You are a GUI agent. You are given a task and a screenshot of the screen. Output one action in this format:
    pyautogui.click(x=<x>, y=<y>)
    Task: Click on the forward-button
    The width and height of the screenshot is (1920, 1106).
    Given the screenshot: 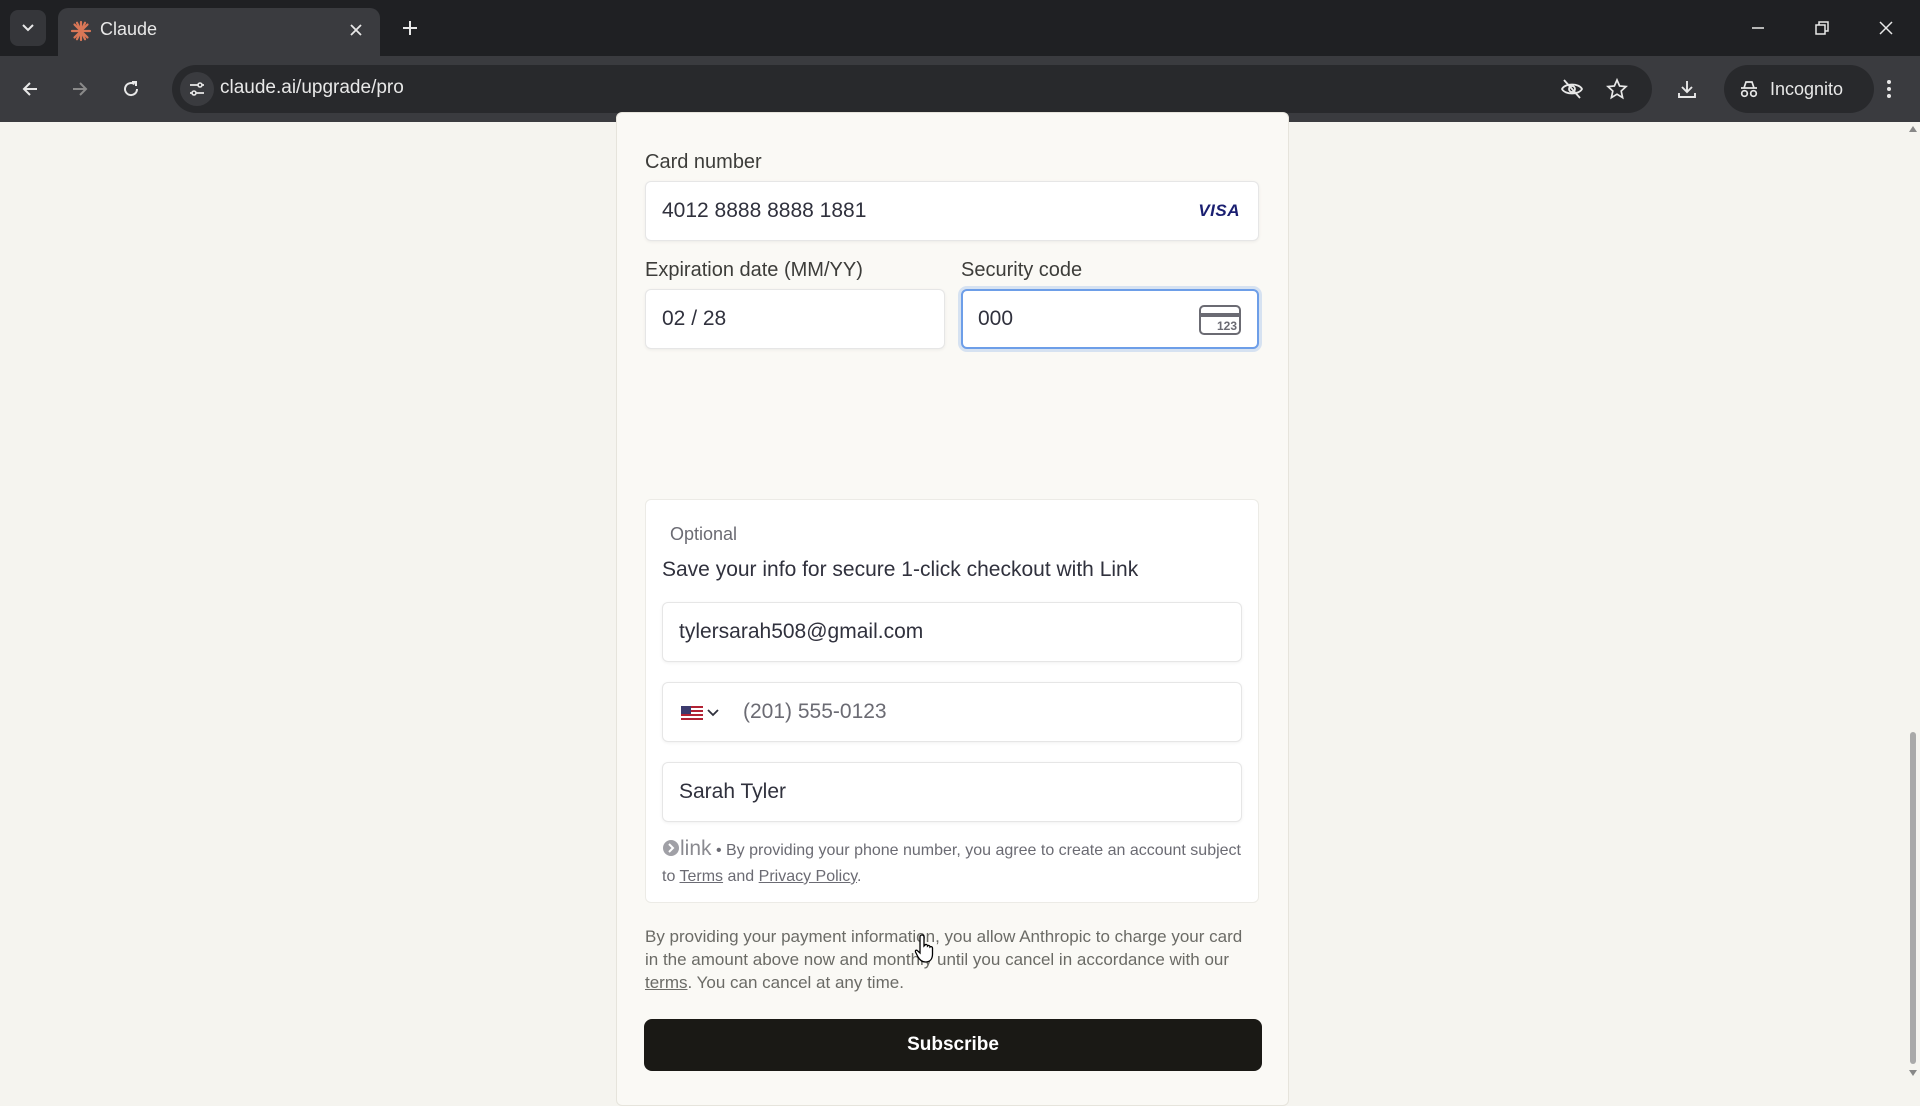 What is the action you would take?
    pyautogui.click(x=80, y=89)
    